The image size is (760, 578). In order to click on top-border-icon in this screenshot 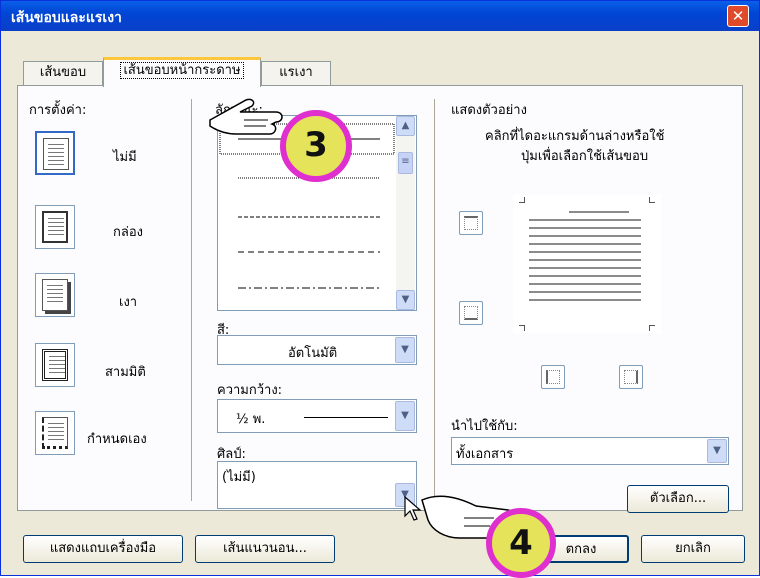, I will do `click(471, 223)`.